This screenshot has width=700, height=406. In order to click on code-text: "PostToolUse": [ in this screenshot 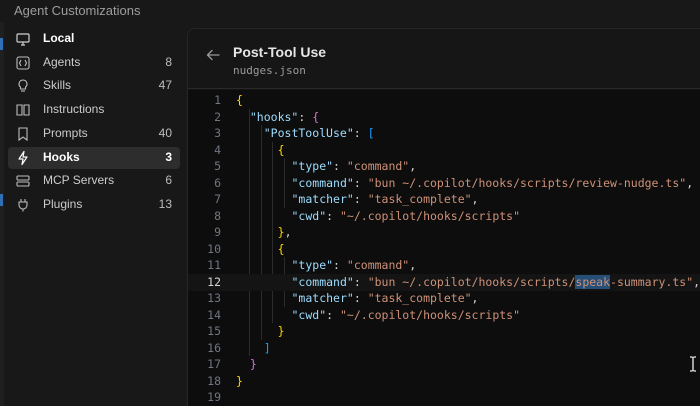, I will do `click(319, 133)`.